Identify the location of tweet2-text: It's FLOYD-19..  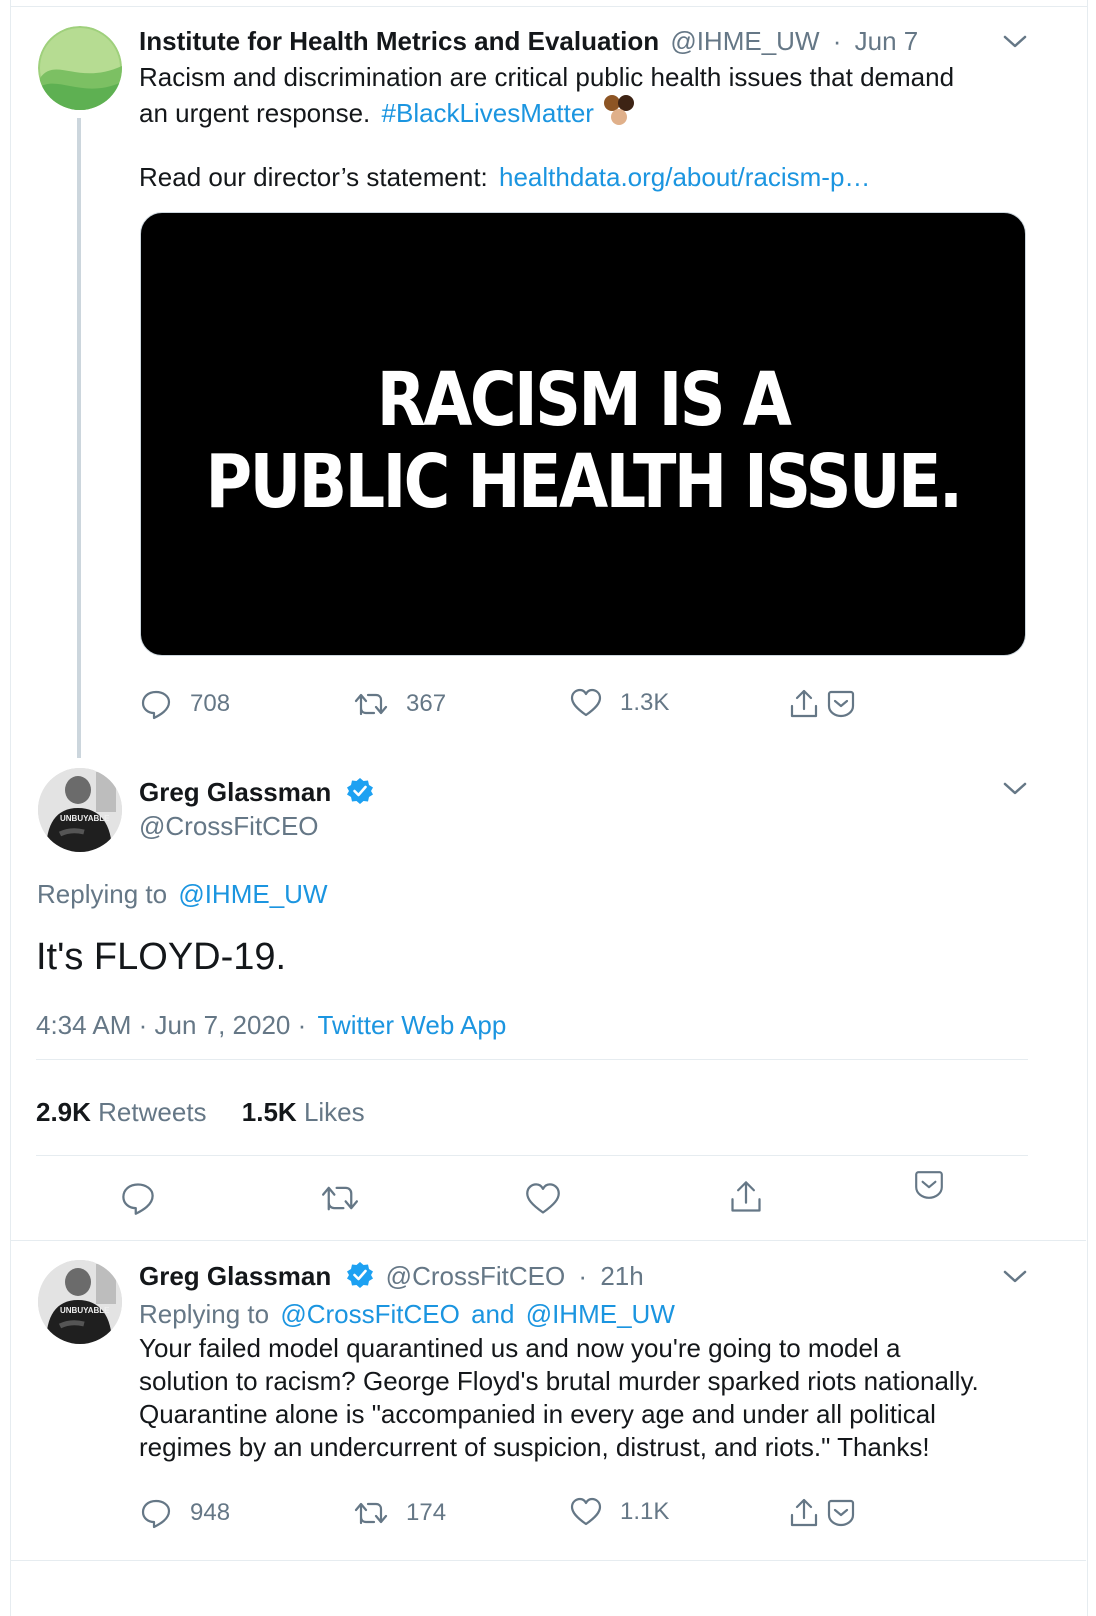
(161, 957).